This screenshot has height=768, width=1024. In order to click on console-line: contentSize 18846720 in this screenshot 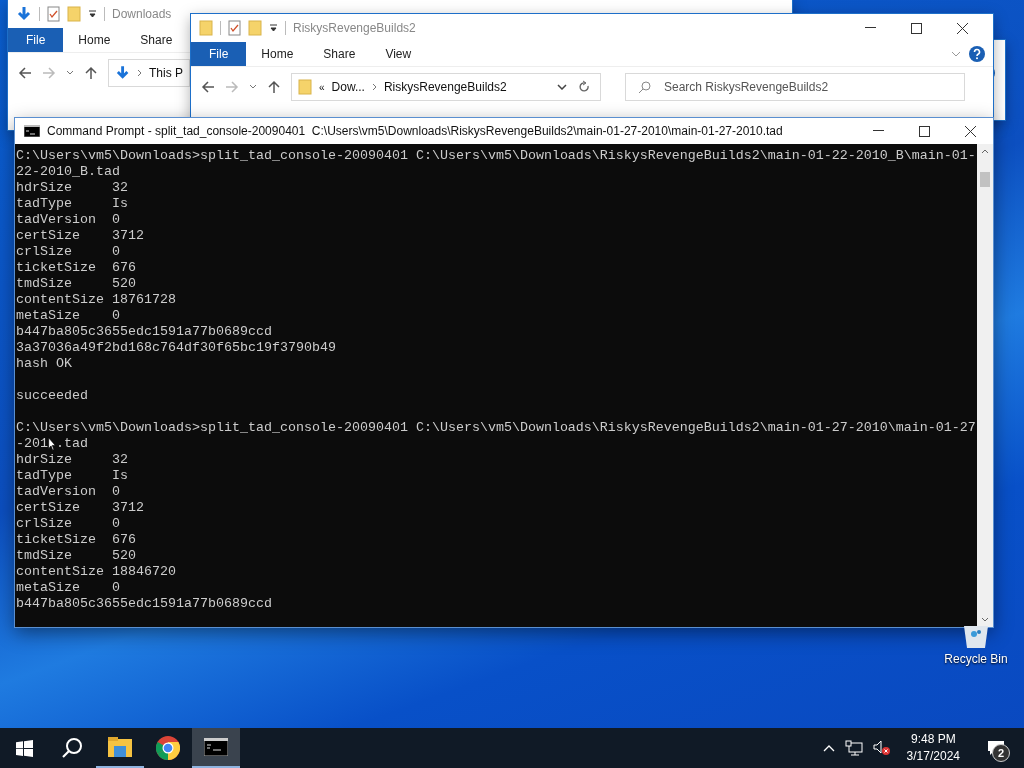, I will do `click(96, 571)`.